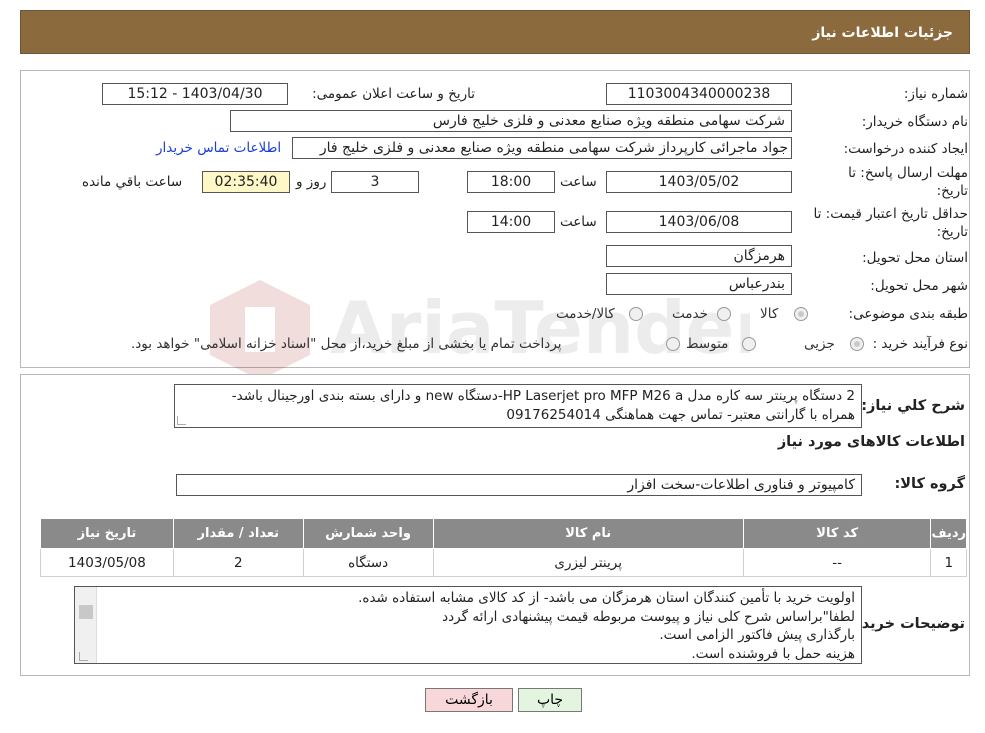  What do you see at coordinates (519, 485) in the screenshot?
I see `goods-group-field: کامپیوتر و فناوری اطلاعات-سخت افزار` at bounding box center [519, 485].